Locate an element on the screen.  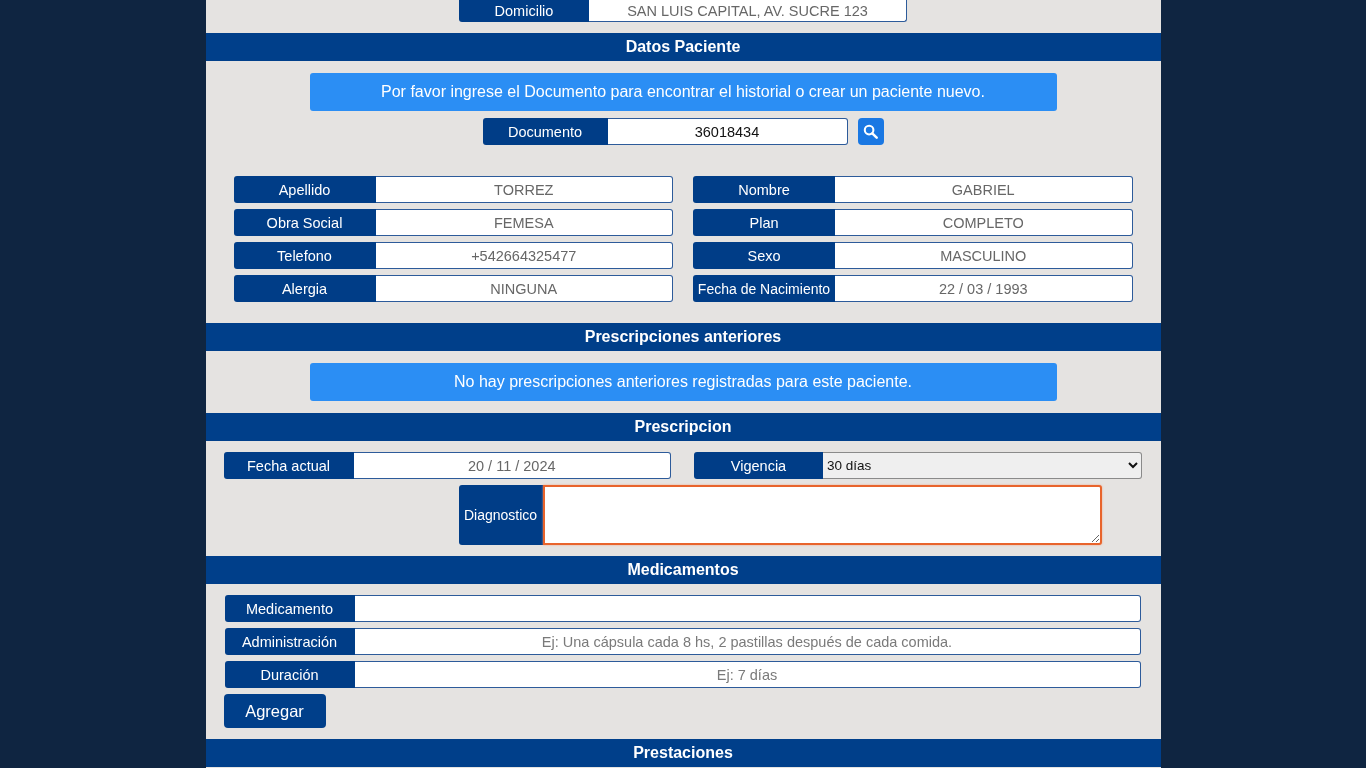
field-label: Medicamento is located at coordinates (289, 608).